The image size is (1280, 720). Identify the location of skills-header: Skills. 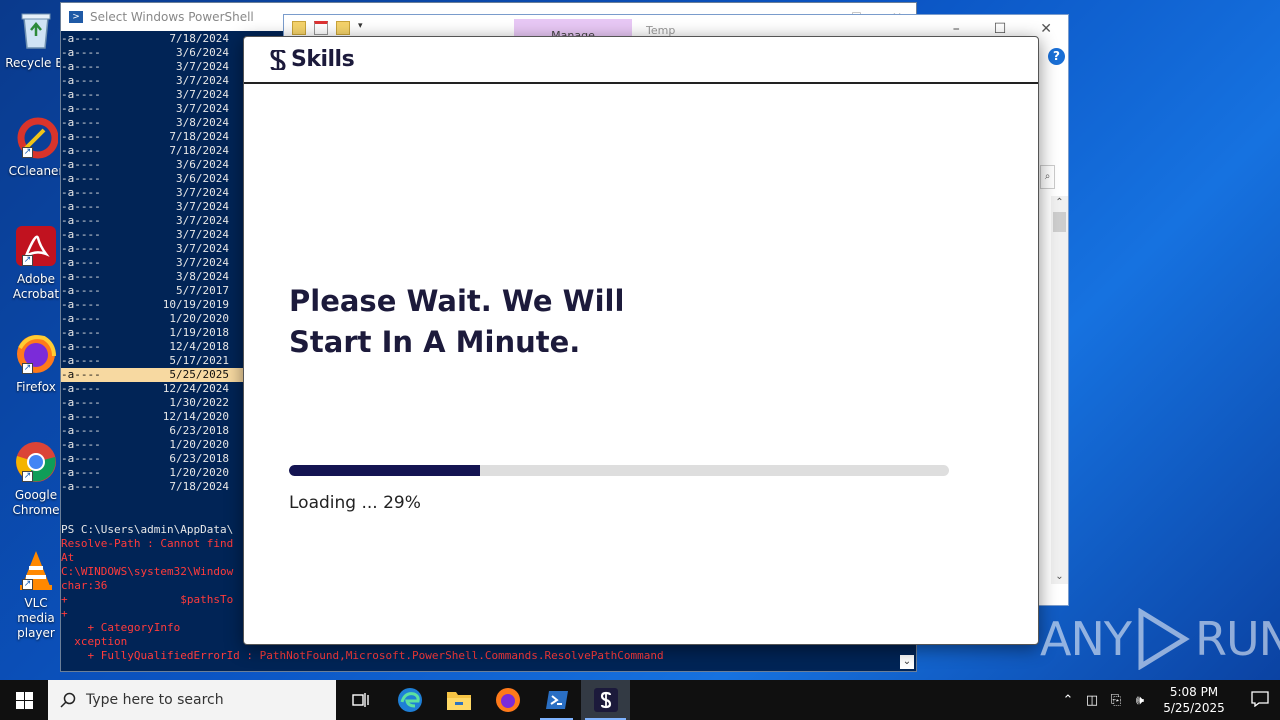
(641, 60).